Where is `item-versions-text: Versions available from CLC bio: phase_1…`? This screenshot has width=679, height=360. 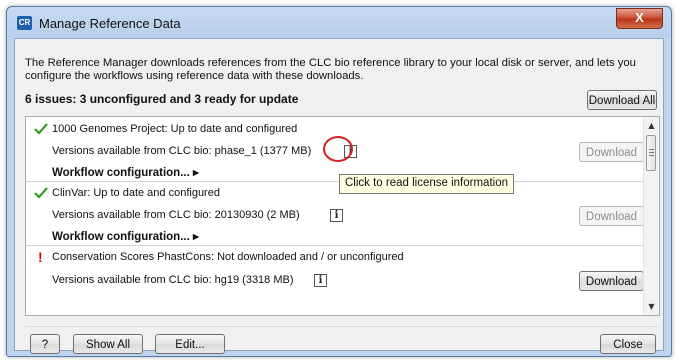
item-versions-text: Versions available from CLC bio: phase_1… is located at coordinates (182, 151).